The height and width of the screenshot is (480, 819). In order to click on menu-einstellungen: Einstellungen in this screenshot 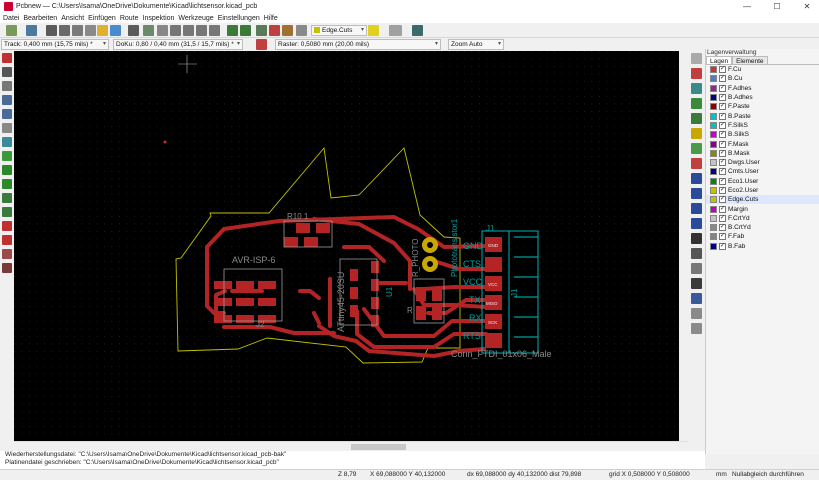, I will do `click(239, 18)`.